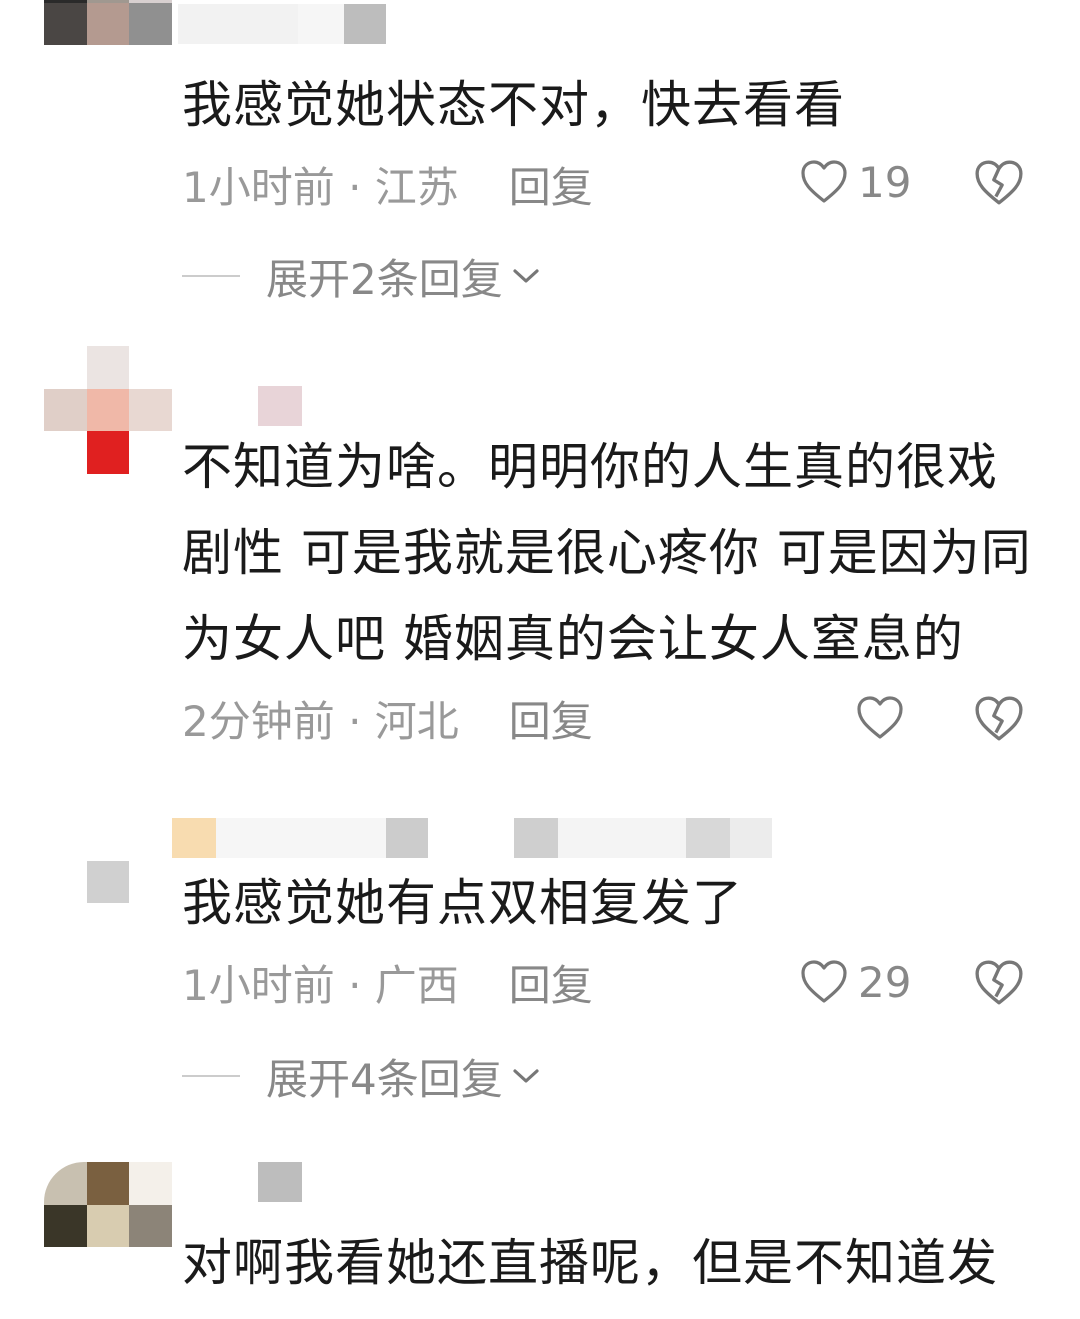 The image size is (1080, 1319). I want to click on like-count: 19, so click(885, 182).